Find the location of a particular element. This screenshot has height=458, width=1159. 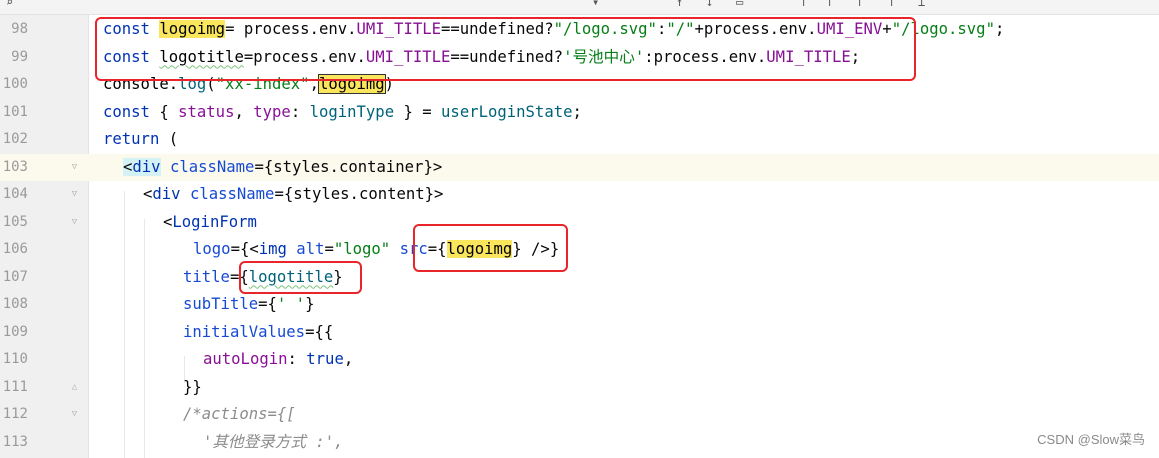

window-icon: ▭ is located at coordinates (739, 4).